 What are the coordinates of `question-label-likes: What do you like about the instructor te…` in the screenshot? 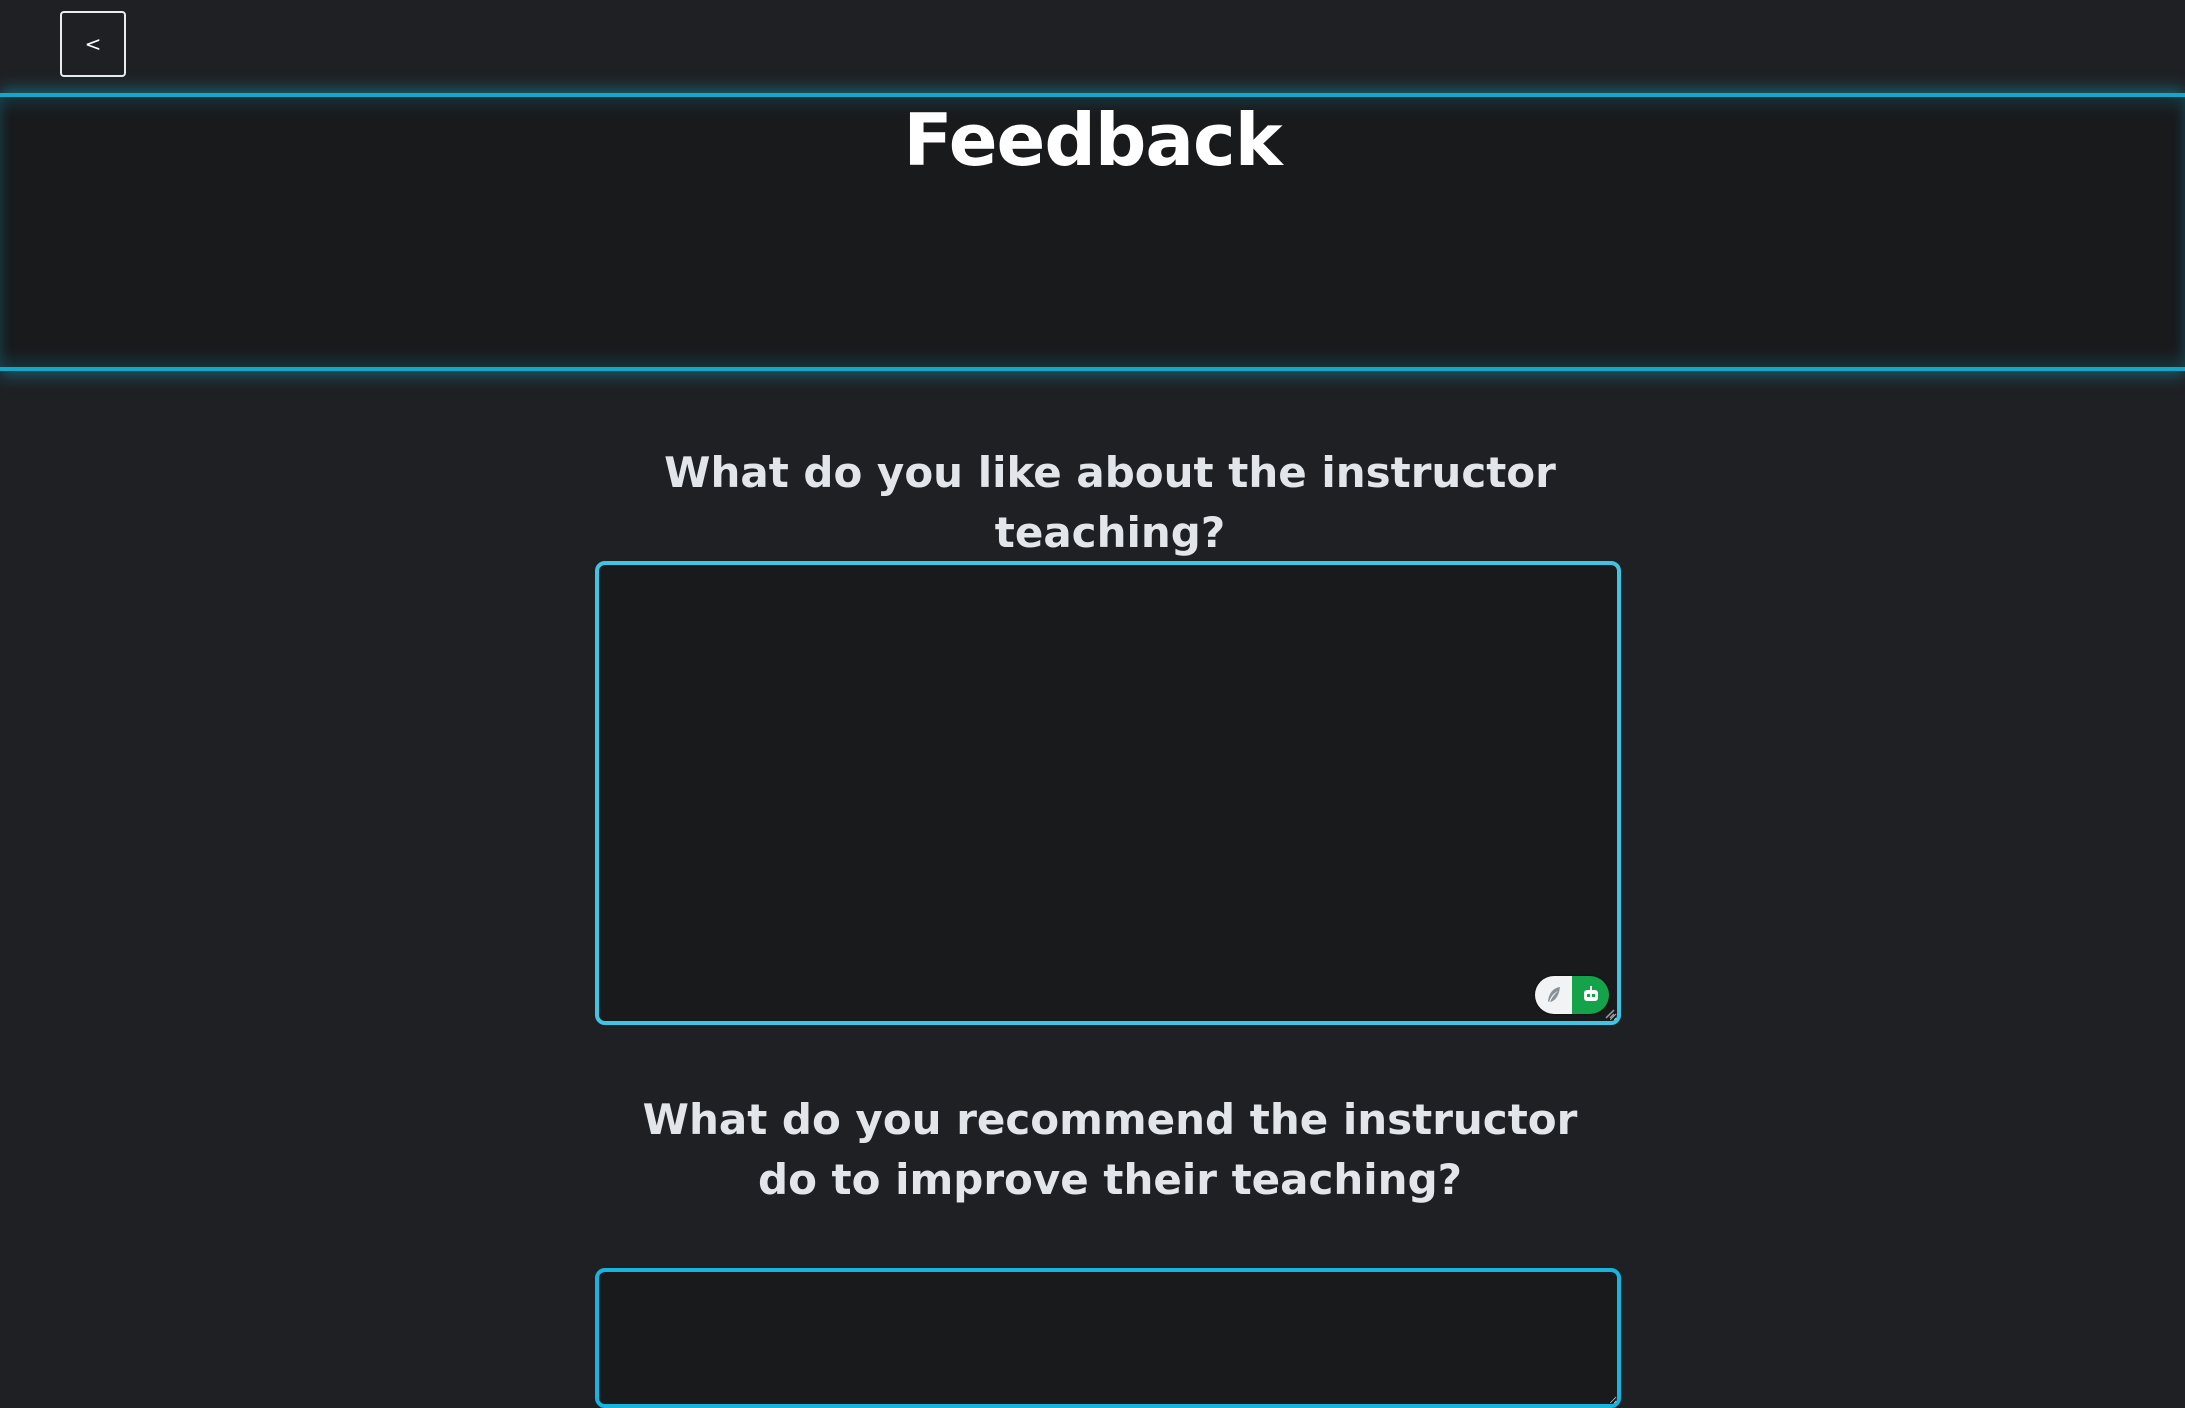 It's located at (1110, 502).